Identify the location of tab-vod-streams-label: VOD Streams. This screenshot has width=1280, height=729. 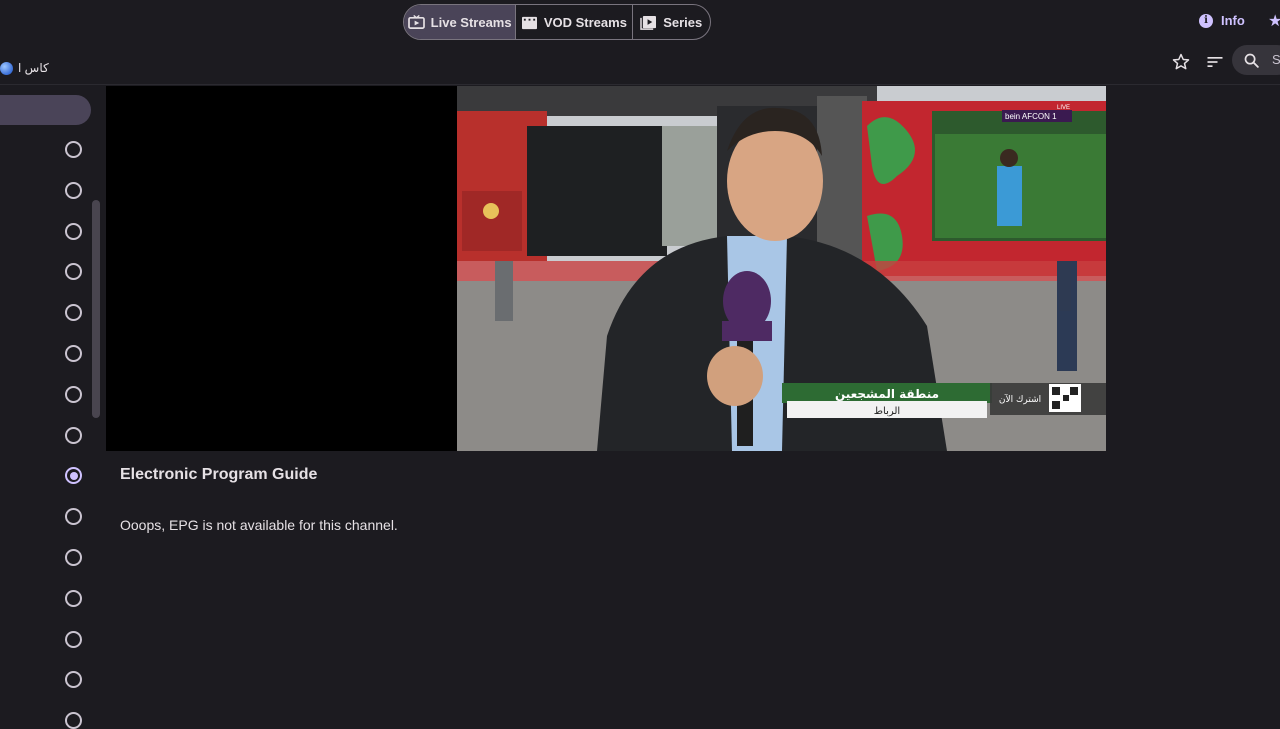
(585, 22).